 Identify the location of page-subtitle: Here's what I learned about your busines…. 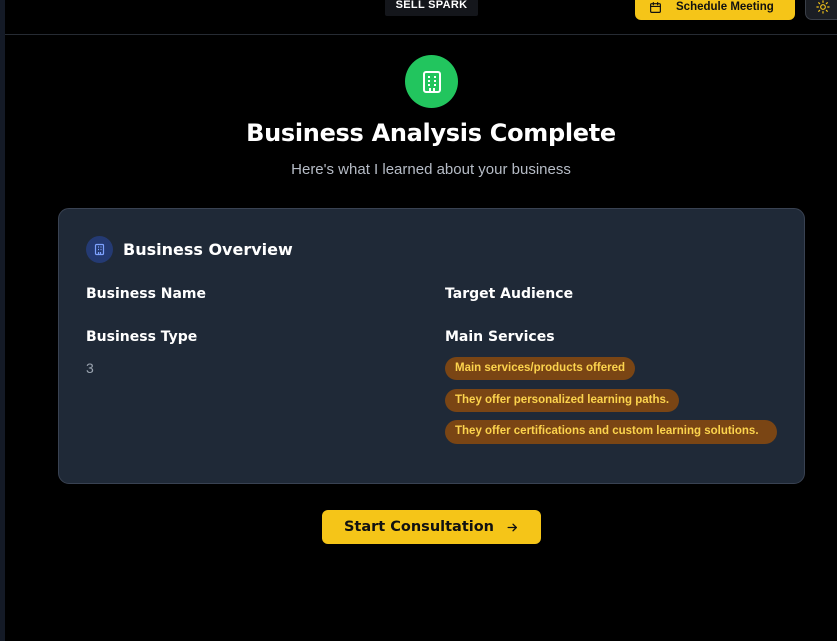
(431, 169).